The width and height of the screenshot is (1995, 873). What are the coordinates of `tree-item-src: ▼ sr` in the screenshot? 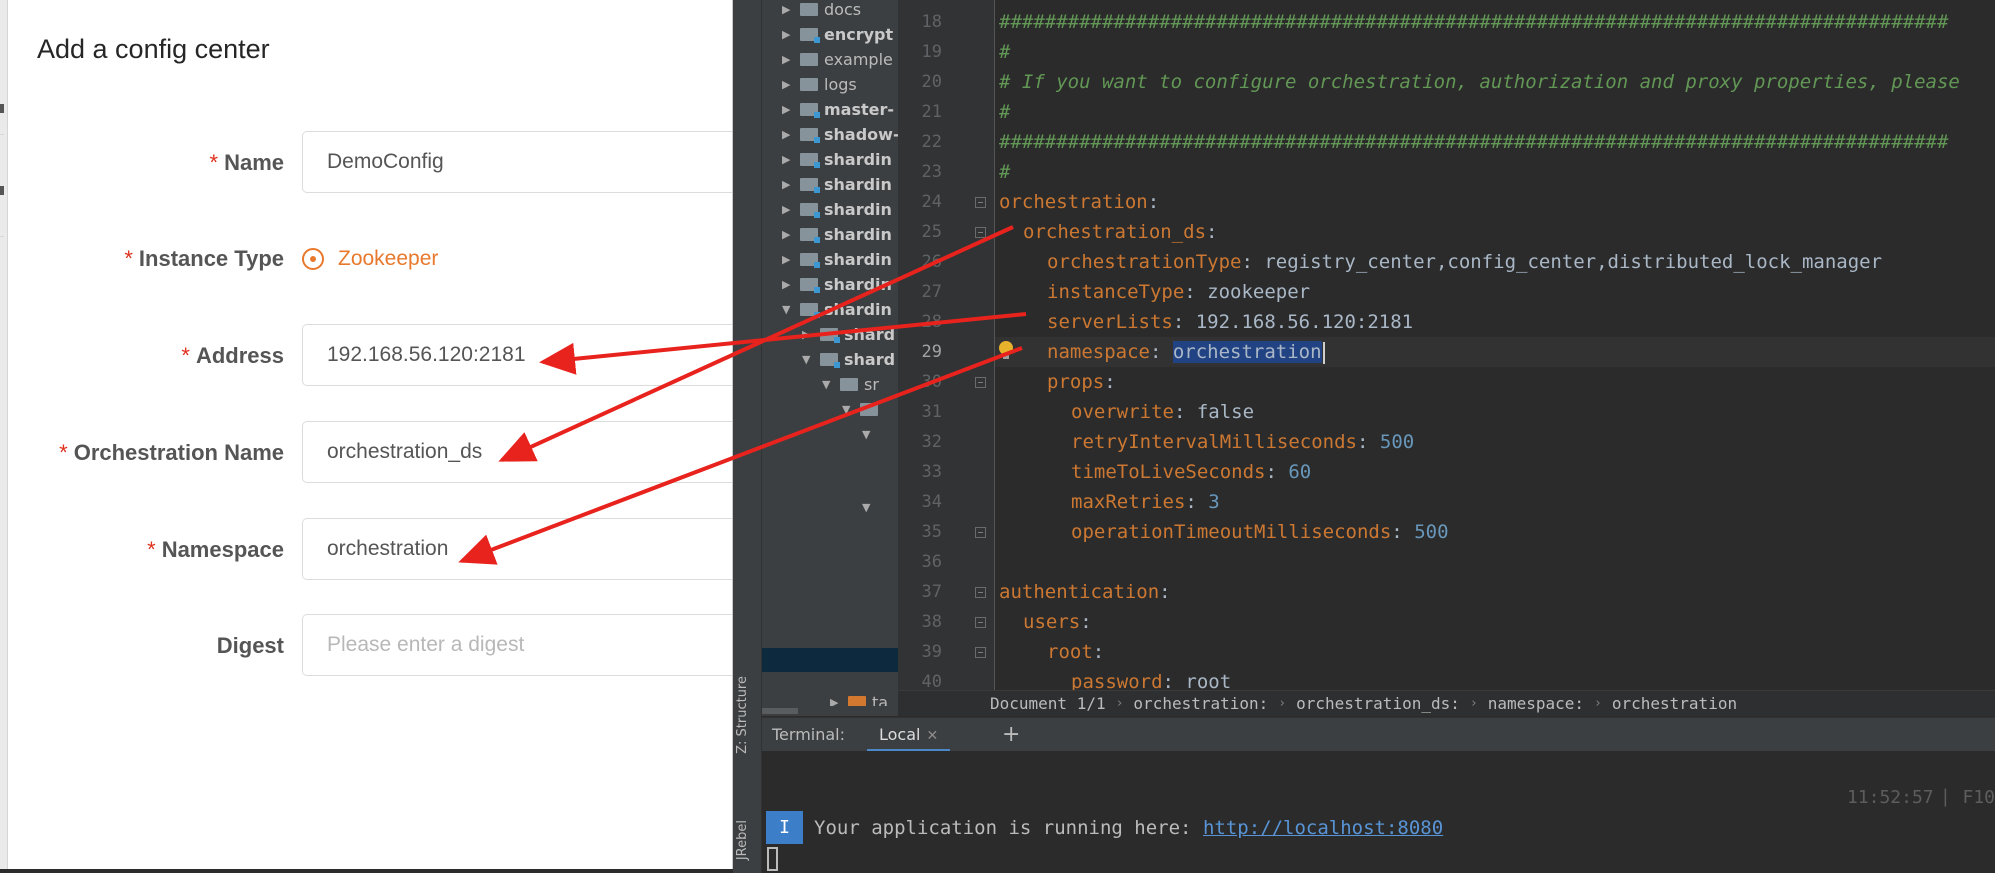 It's located at (850, 384).